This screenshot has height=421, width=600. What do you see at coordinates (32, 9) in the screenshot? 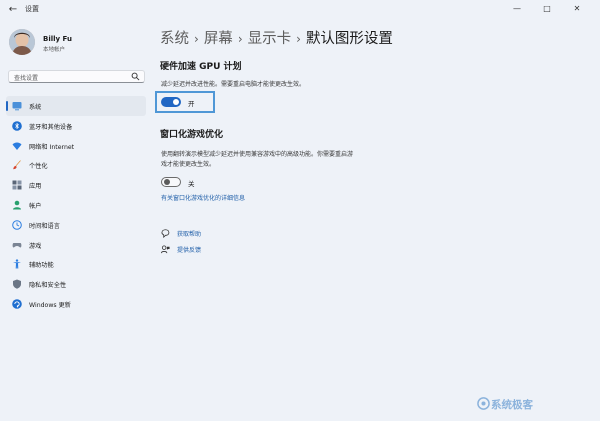
I see `app-title: 设置` at bounding box center [32, 9].